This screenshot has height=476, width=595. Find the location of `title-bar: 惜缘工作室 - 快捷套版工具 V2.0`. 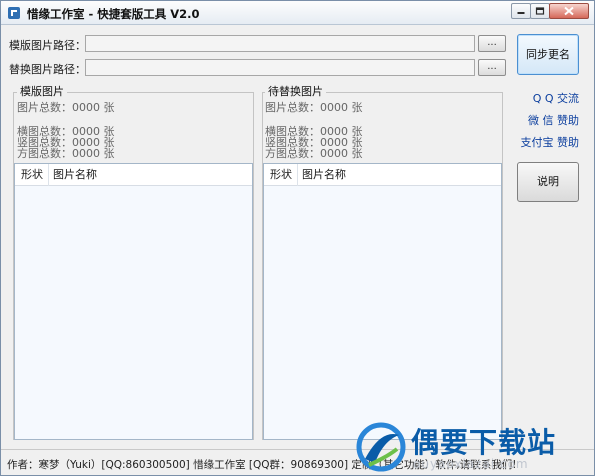

title-bar: 惜缘工作室 - 快捷套版工具 V2.0 is located at coordinates (297, 13).